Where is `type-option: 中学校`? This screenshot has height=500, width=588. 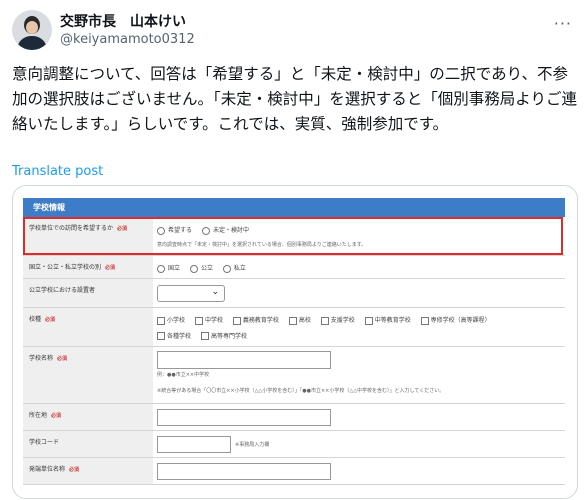
type-option: 中学校 is located at coordinates (208, 320).